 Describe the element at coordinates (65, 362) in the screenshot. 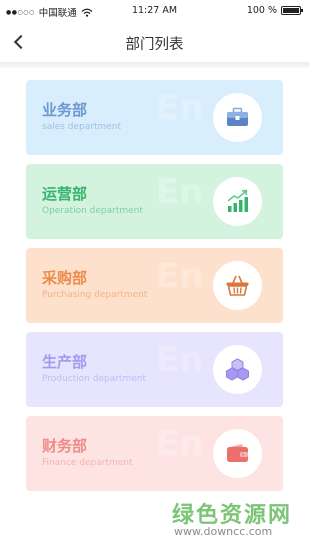

I see `department-name: 生产部` at that location.